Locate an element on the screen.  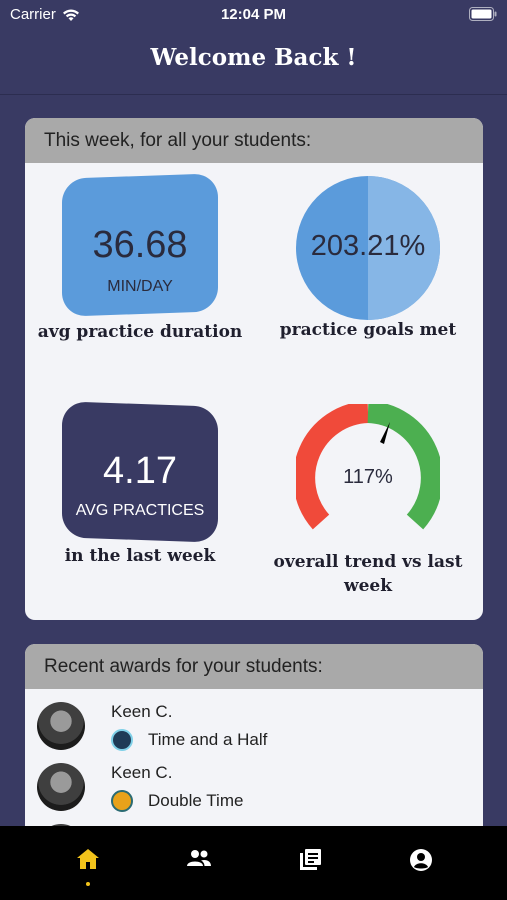
tab-home is located at coordinates (88, 863).